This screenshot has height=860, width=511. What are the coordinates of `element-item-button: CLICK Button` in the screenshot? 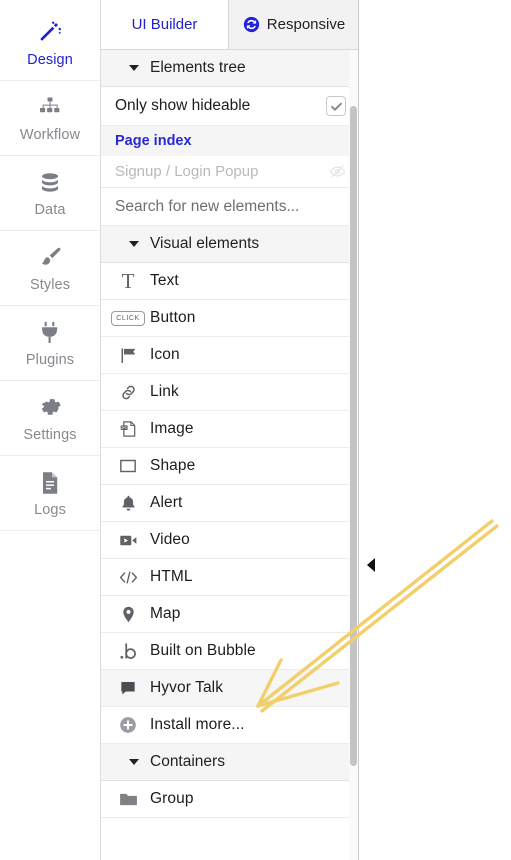 It's located at (229, 318).